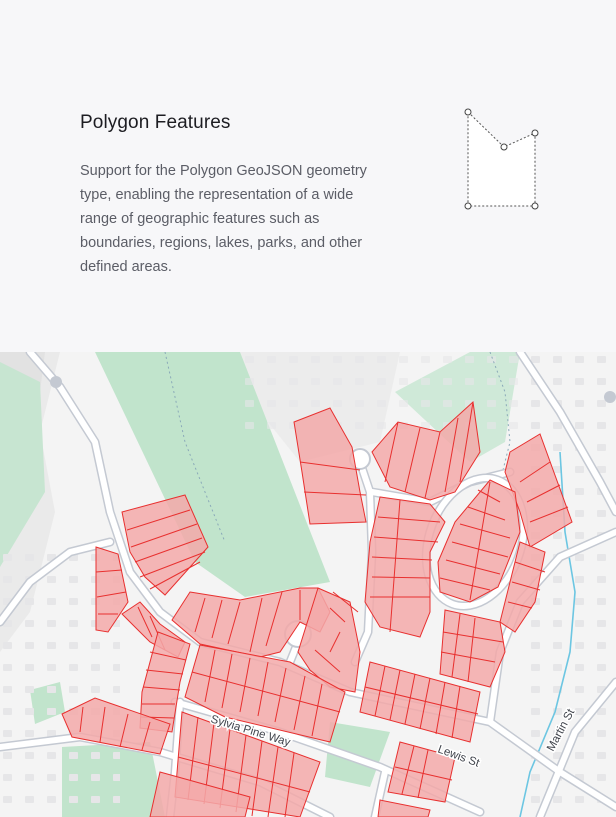 Image resolution: width=616 pixels, height=817 pixels. I want to click on polygon-shape-icon, so click(504, 163).